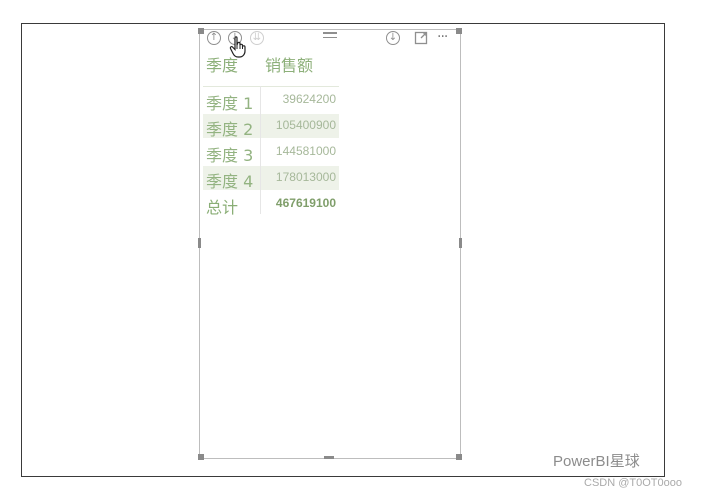 The image size is (714, 498). What do you see at coordinates (305, 125) in the screenshot?
I see `row-value: 105400900` at bounding box center [305, 125].